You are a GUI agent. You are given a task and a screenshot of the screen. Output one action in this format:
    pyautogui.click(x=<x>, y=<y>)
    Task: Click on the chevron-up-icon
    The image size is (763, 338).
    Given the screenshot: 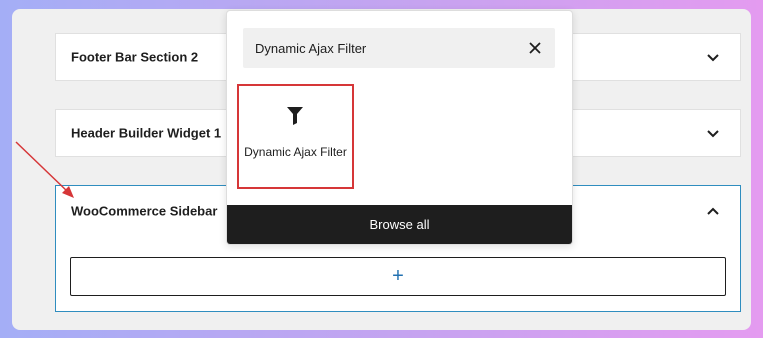 What is the action you would take?
    pyautogui.click(x=713, y=211)
    